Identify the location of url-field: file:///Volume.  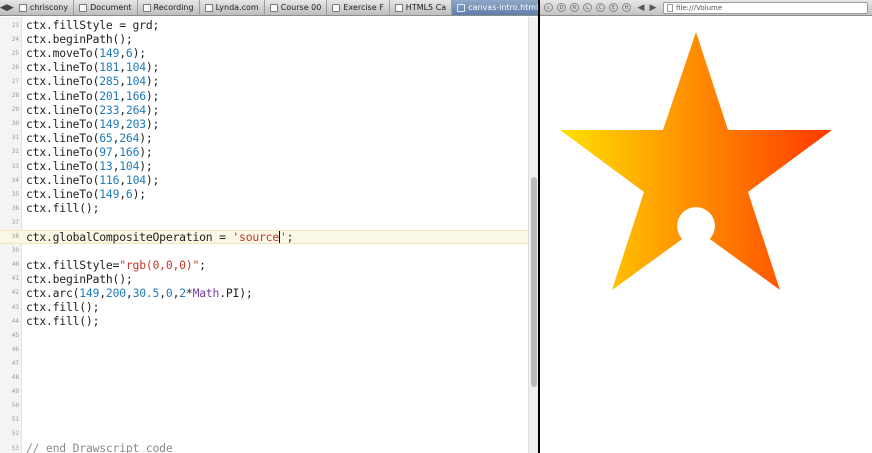
(765, 7).